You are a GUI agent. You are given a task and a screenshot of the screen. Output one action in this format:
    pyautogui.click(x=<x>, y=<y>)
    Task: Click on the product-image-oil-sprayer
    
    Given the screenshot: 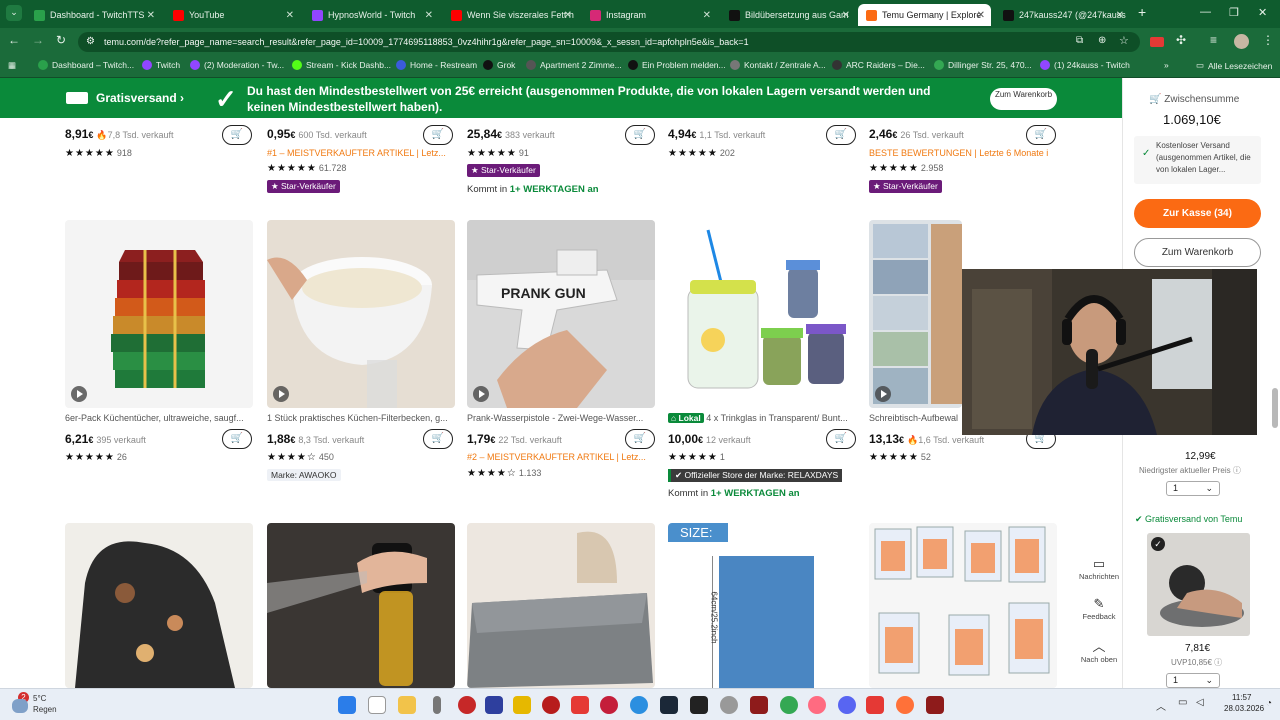 What is the action you would take?
    pyautogui.click(x=361, y=605)
    